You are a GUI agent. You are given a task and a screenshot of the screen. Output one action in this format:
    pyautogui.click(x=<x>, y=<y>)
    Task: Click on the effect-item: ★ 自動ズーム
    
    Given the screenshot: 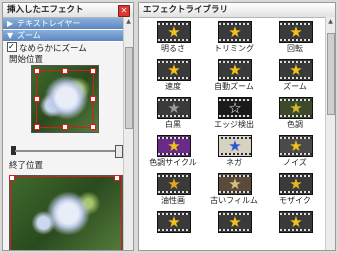 What is the action you would take?
    pyautogui.click(x=234, y=77)
    